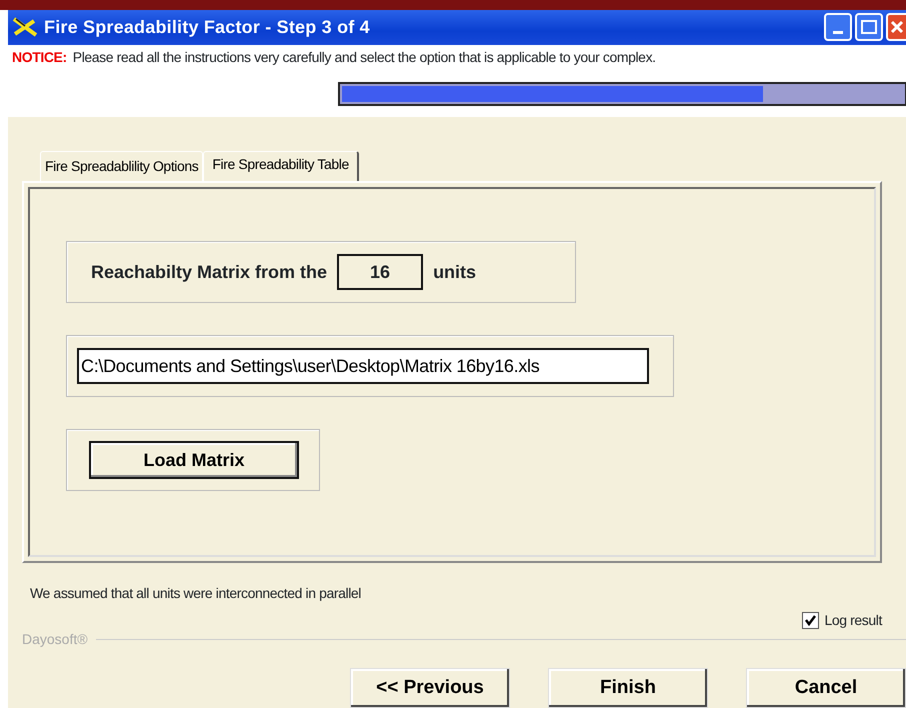 The height and width of the screenshot is (708, 906). I want to click on assumption-text: We assumed that all units were interconnected in parallel, so click(196, 593).